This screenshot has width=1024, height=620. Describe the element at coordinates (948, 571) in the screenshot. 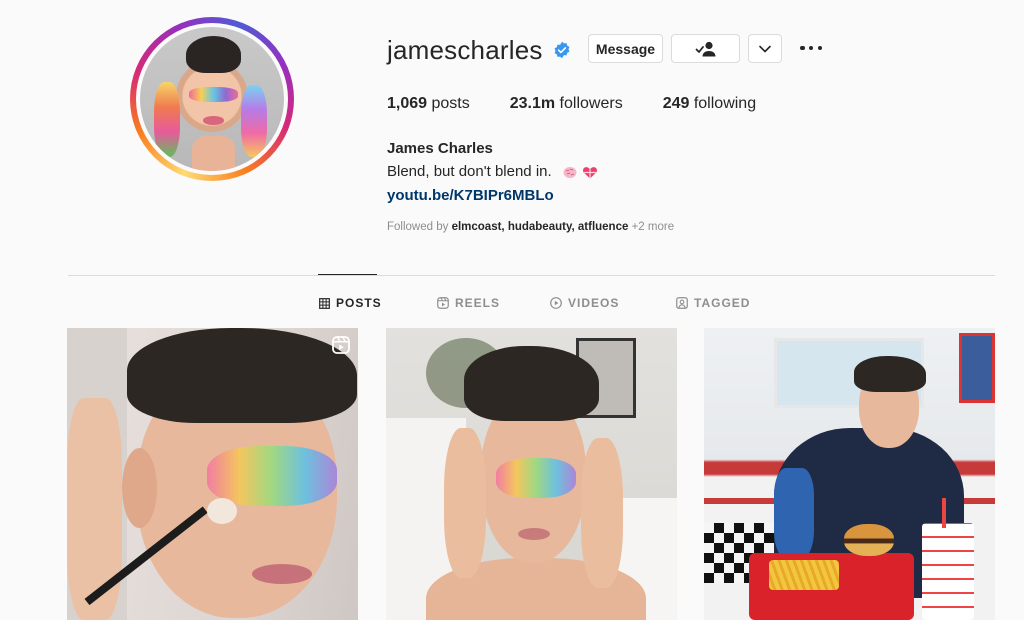

I see `post-cup` at that location.